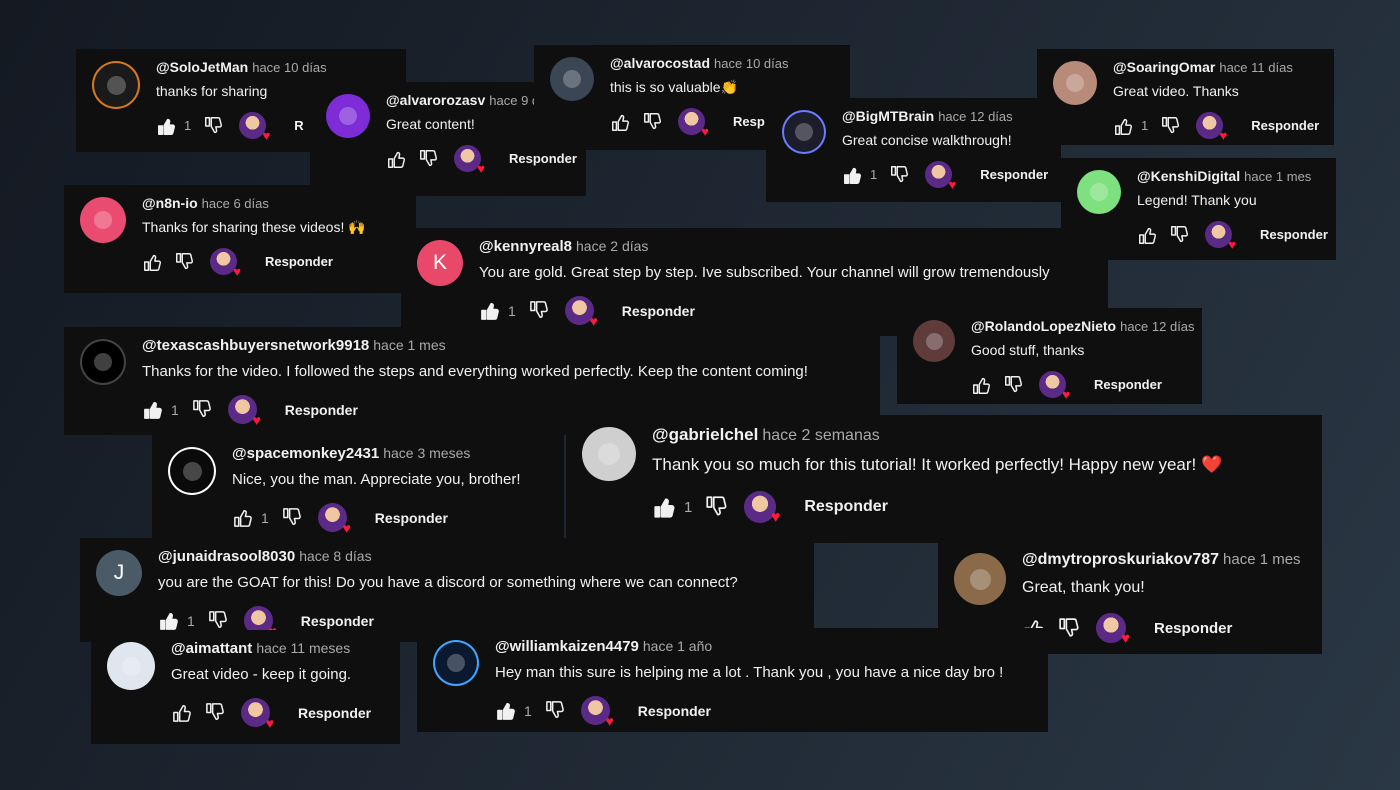 The height and width of the screenshot is (790, 1400). Describe the element at coordinates (820, 435) in the screenshot. I see `comment-time: hace 2 semanas` at that location.